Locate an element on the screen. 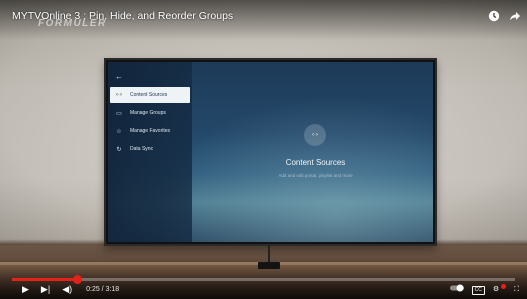  progress-played is located at coordinates (45, 279).